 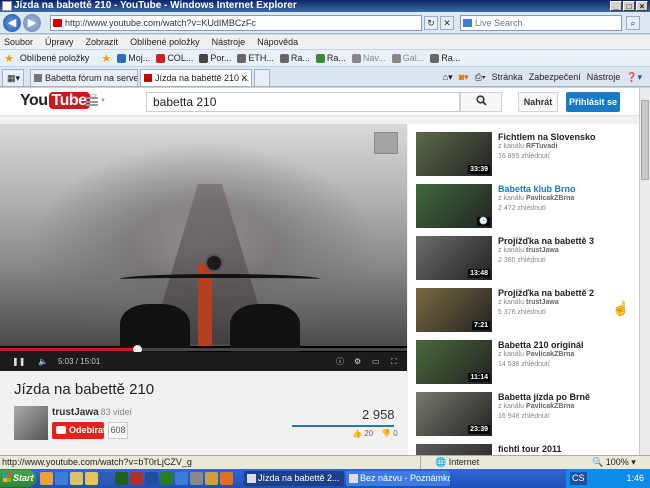 What do you see at coordinates (544, 397) in the screenshot?
I see `related-title: Babetta jízda po Brně` at bounding box center [544, 397].